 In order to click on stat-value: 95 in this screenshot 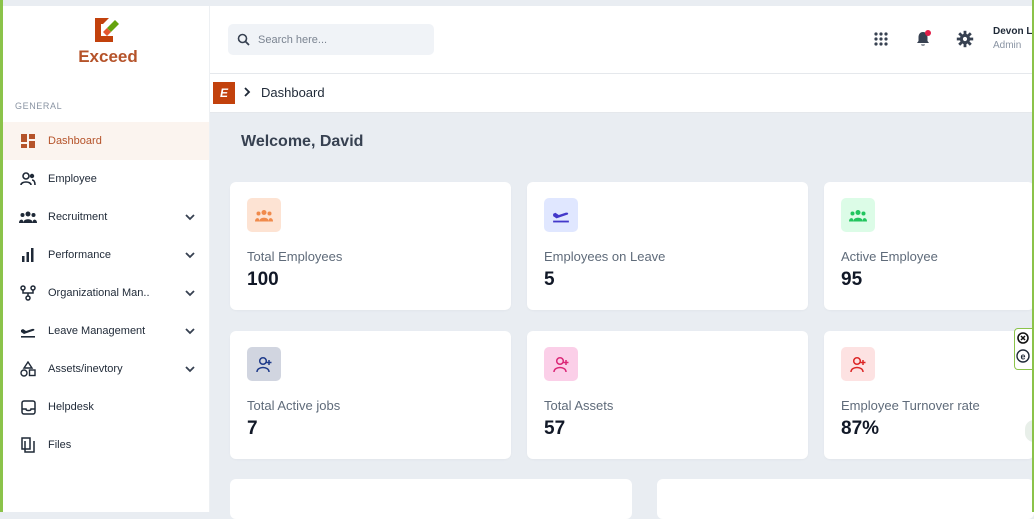, I will do `click(852, 279)`.